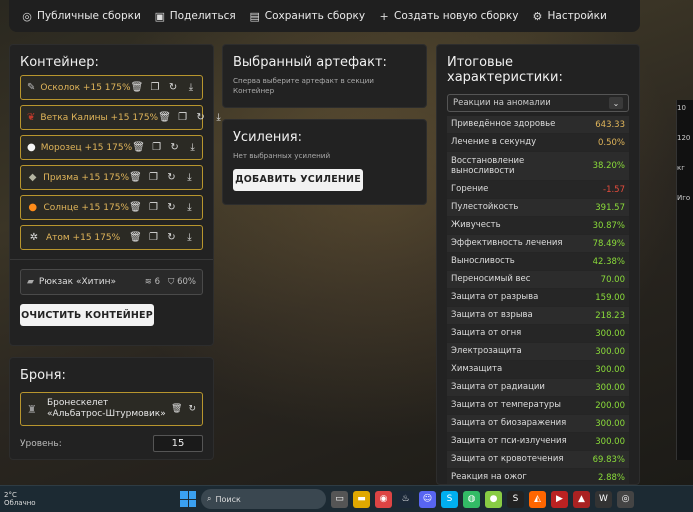 The width and height of the screenshot is (693, 512). What do you see at coordinates (509, 423) in the screenshot?
I see `stat-label: Защита от биозаражения` at bounding box center [509, 423].